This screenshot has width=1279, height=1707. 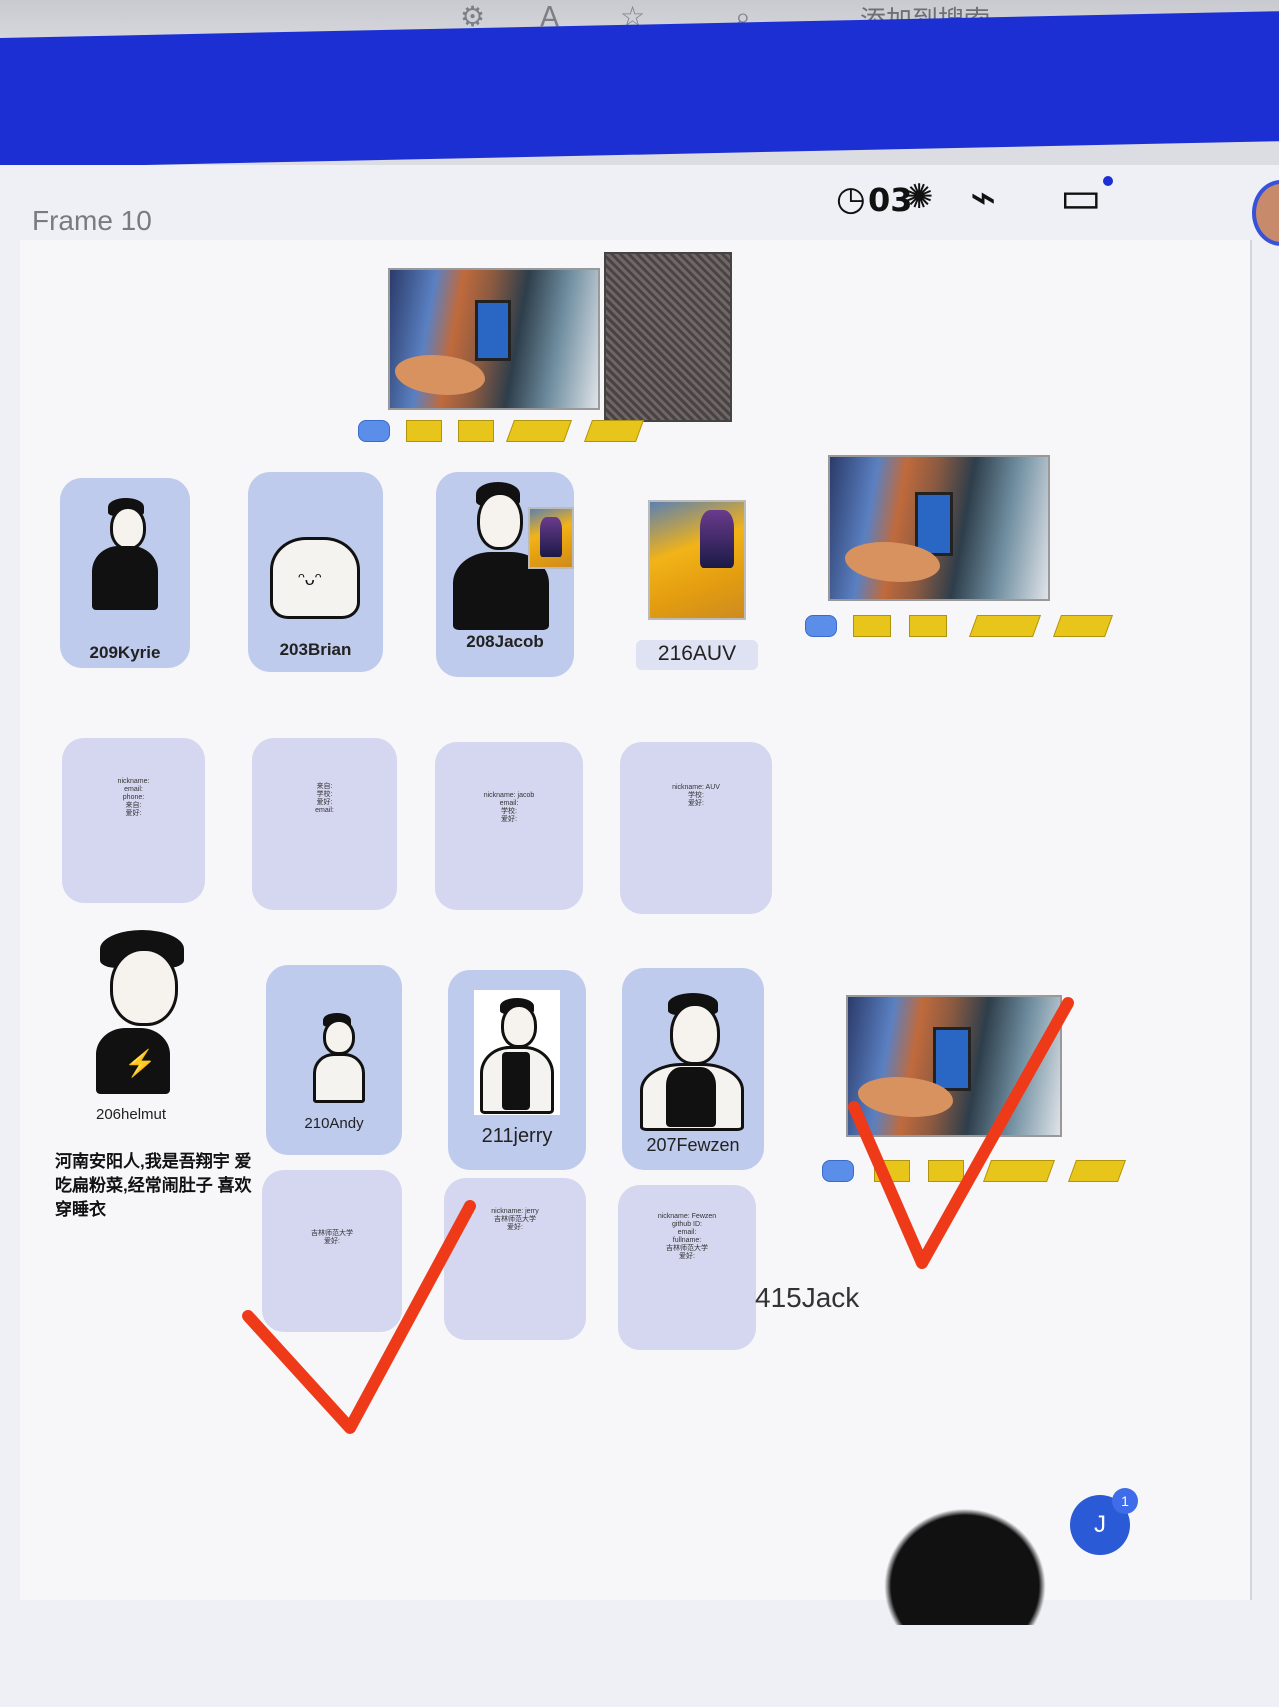 What do you see at coordinates (505, 574) in the screenshot?
I see `student-card: 208Jacob` at bounding box center [505, 574].